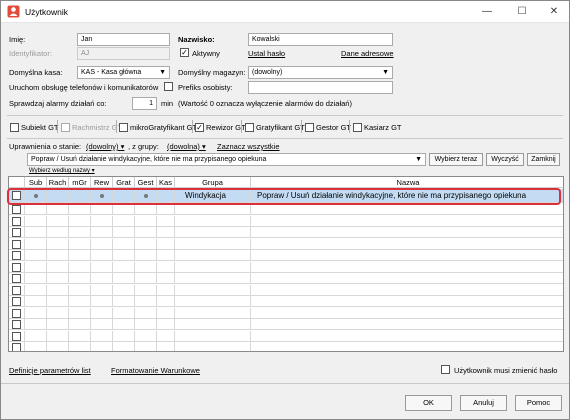 This screenshot has width=570, height=420. What do you see at coordinates (275, 127) in the screenshot?
I see `role-gratyfikant: Gratyfikant GT` at bounding box center [275, 127].